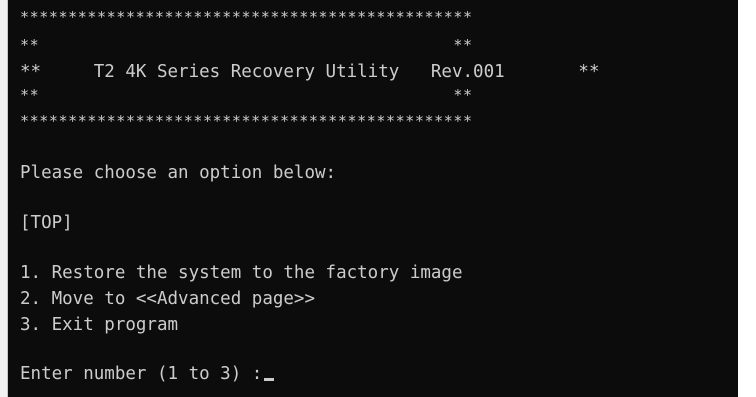 Image resolution: width=756 pixels, height=397 pixels. What do you see at coordinates (99, 325) in the screenshot?
I see `menu-option-exit: 3. Exit program` at bounding box center [99, 325].